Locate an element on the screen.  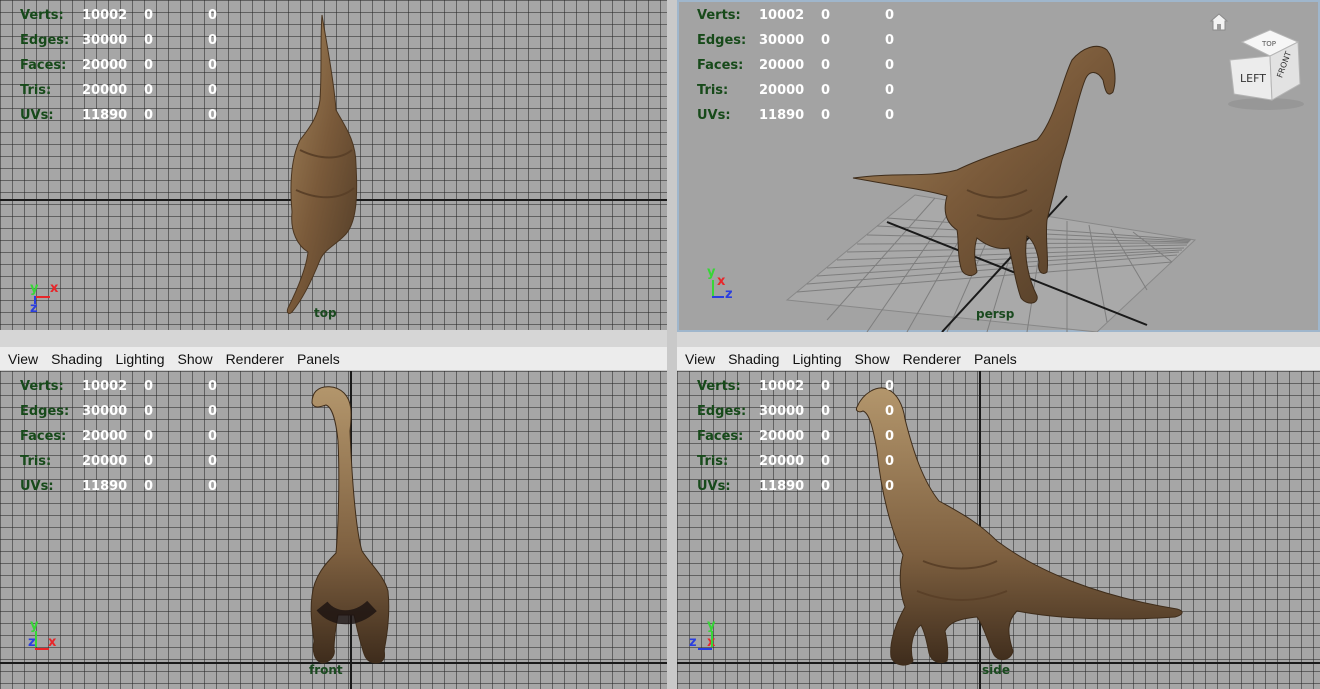
hud-label: Tris: is located at coordinates (36, 461).